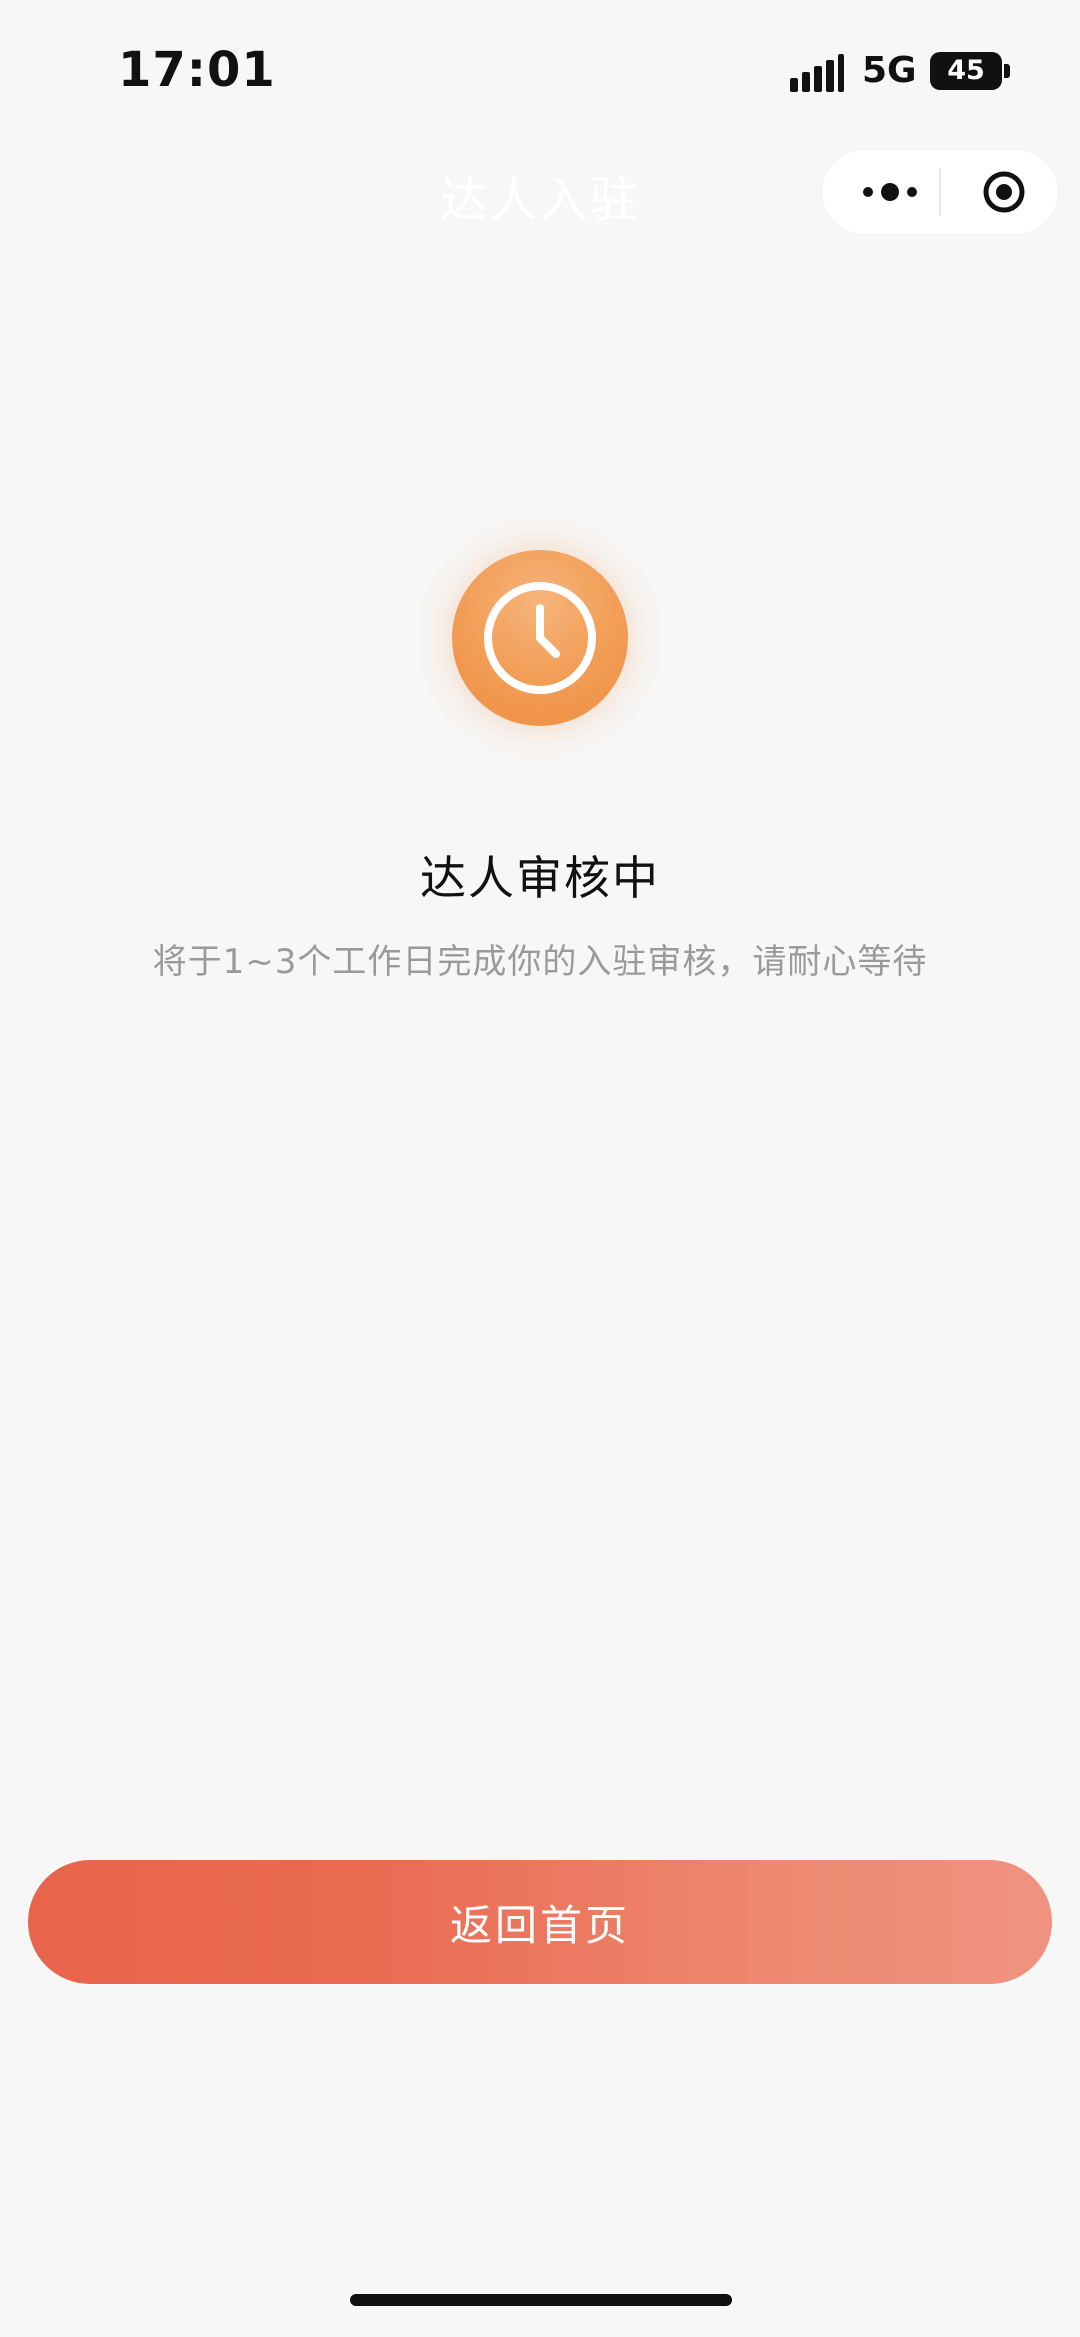 The width and height of the screenshot is (1080, 2337). I want to click on close-miniapp-icon, so click(1004, 192).